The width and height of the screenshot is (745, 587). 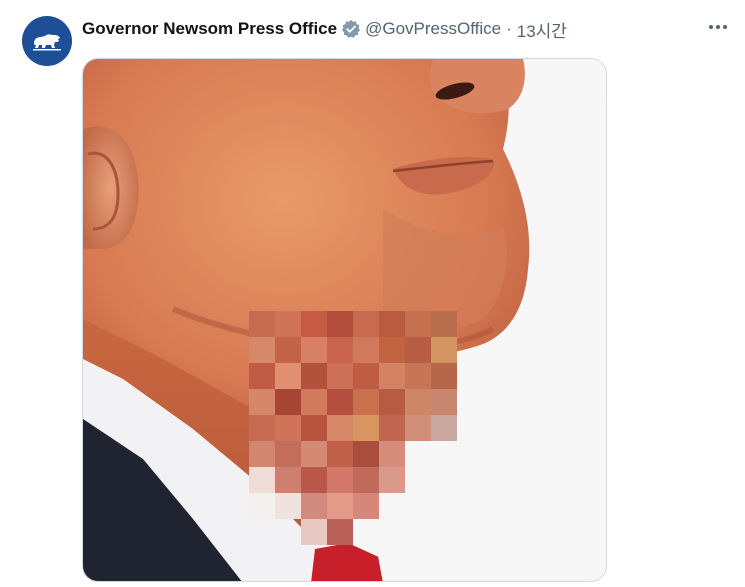 I want to click on tweet-timestamp: 13시간, so click(x=542, y=29).